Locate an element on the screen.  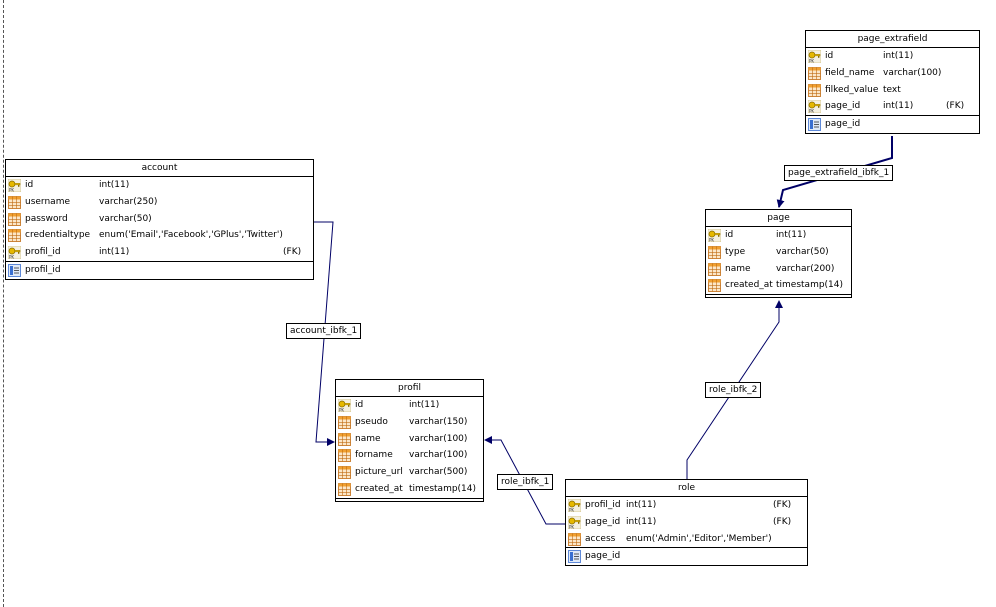
column-row: type varchar(50) is located at coordinates (778, 252).